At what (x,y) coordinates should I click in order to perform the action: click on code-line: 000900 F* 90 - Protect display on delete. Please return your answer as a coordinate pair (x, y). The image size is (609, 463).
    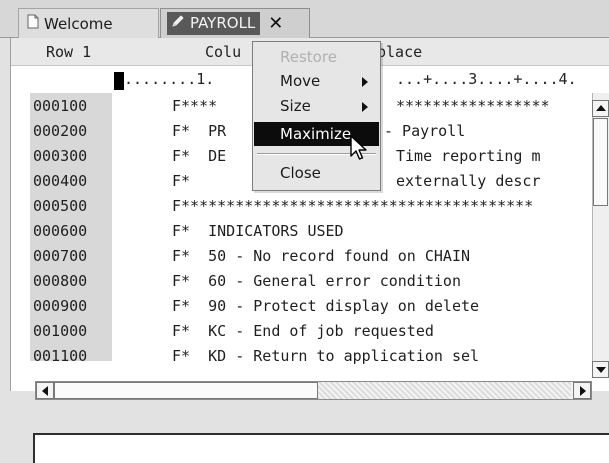
    Looking at the image, I should click on (239, 305).